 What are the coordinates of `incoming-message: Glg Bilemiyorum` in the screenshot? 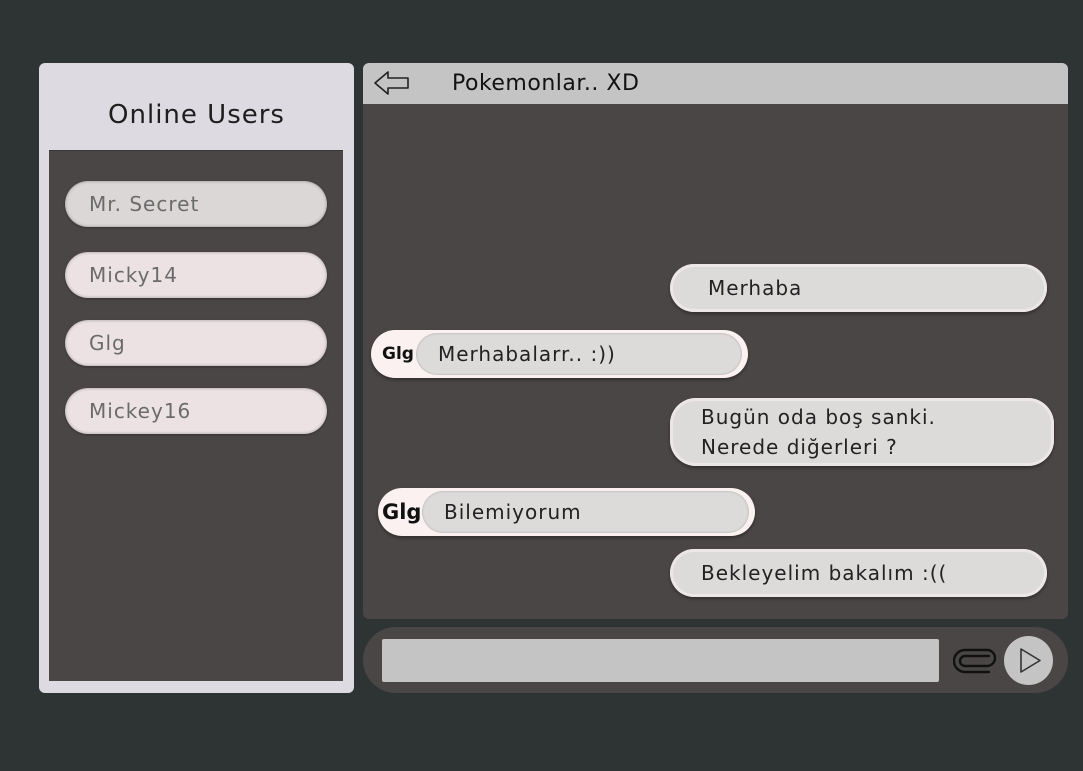 It's located at (566, 512).